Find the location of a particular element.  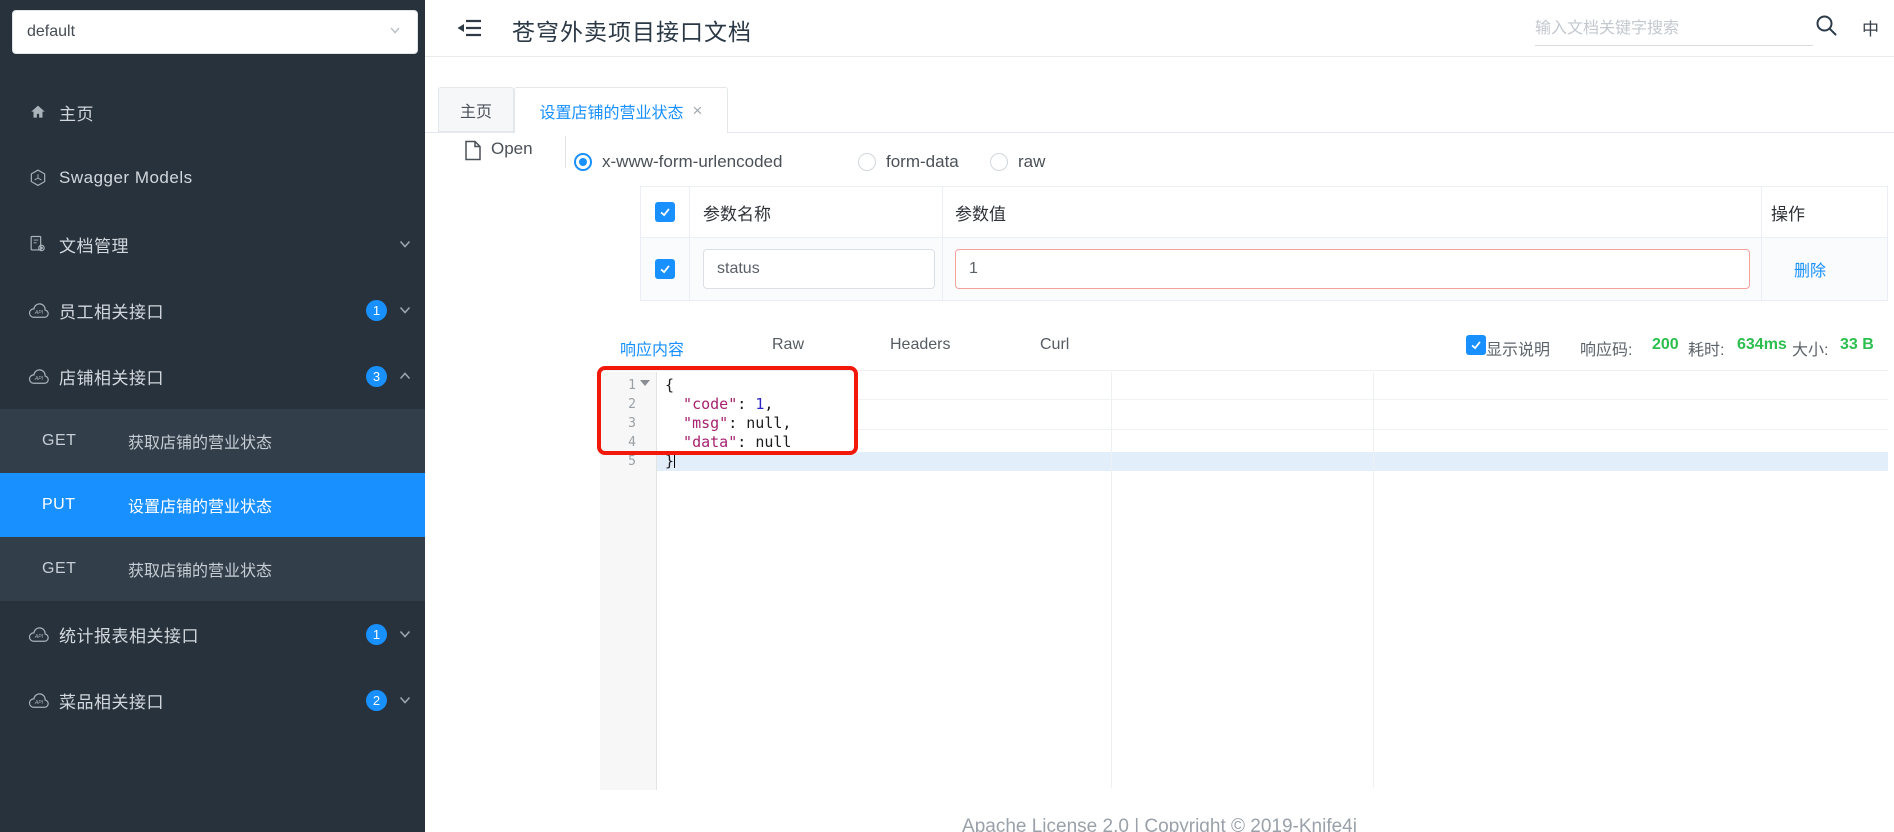

code-token: "msg" is located at coordinates (697, 423).